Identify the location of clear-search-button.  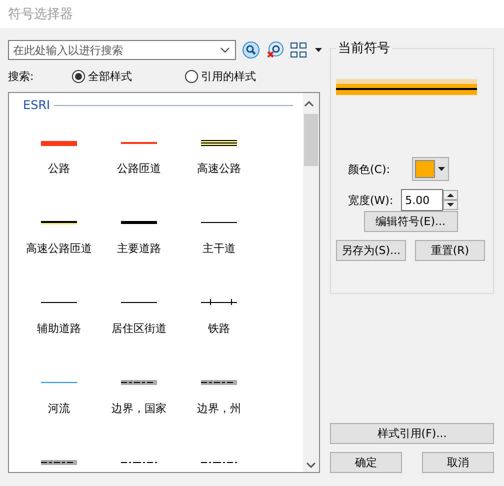
(275, 50).